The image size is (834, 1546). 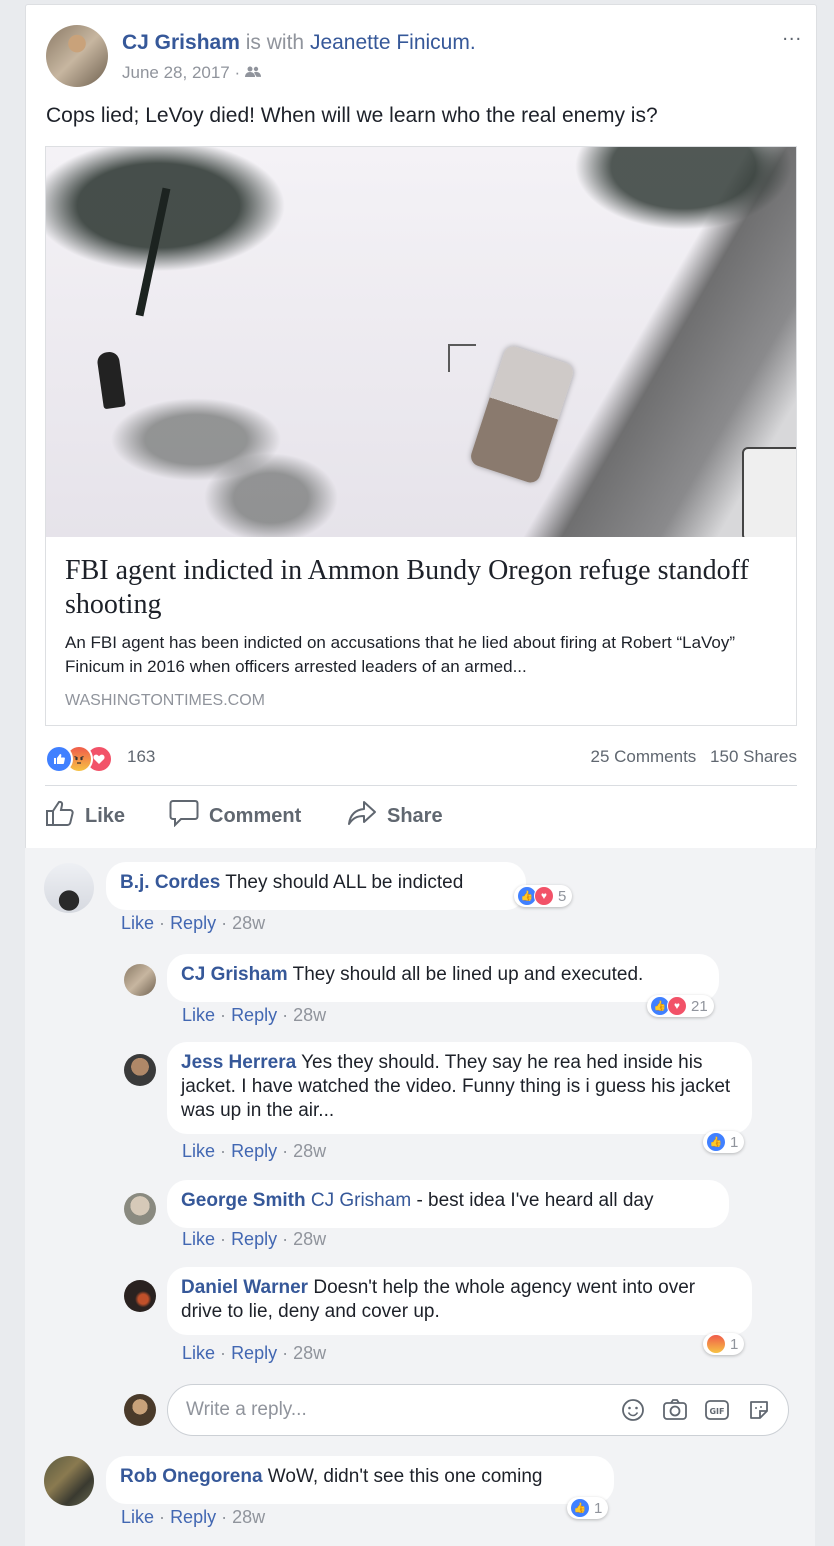 I want to click on comments-count: 25 Comments, so click(x=643, y=756).